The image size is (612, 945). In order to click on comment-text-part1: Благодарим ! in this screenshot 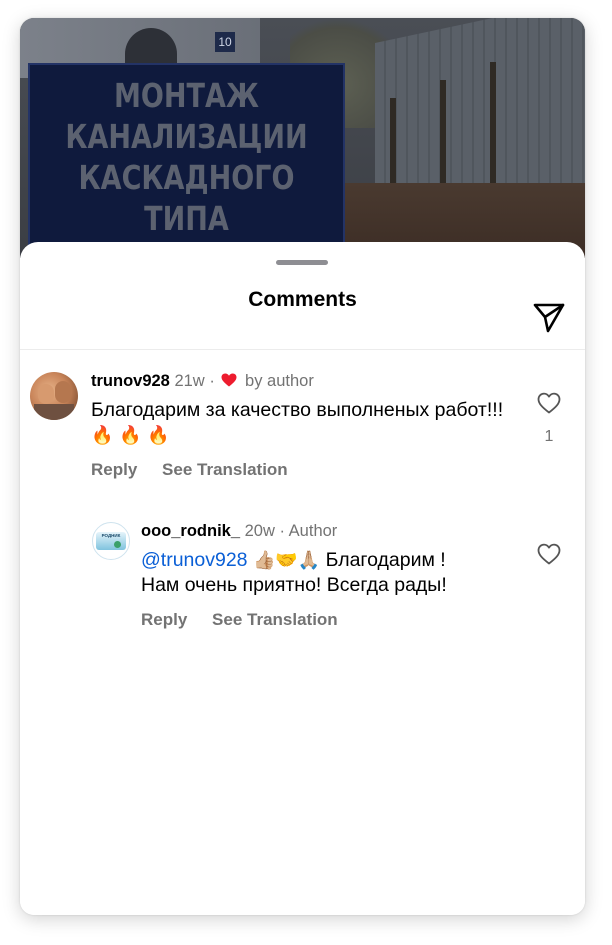, I will do `click(385, 560)`.